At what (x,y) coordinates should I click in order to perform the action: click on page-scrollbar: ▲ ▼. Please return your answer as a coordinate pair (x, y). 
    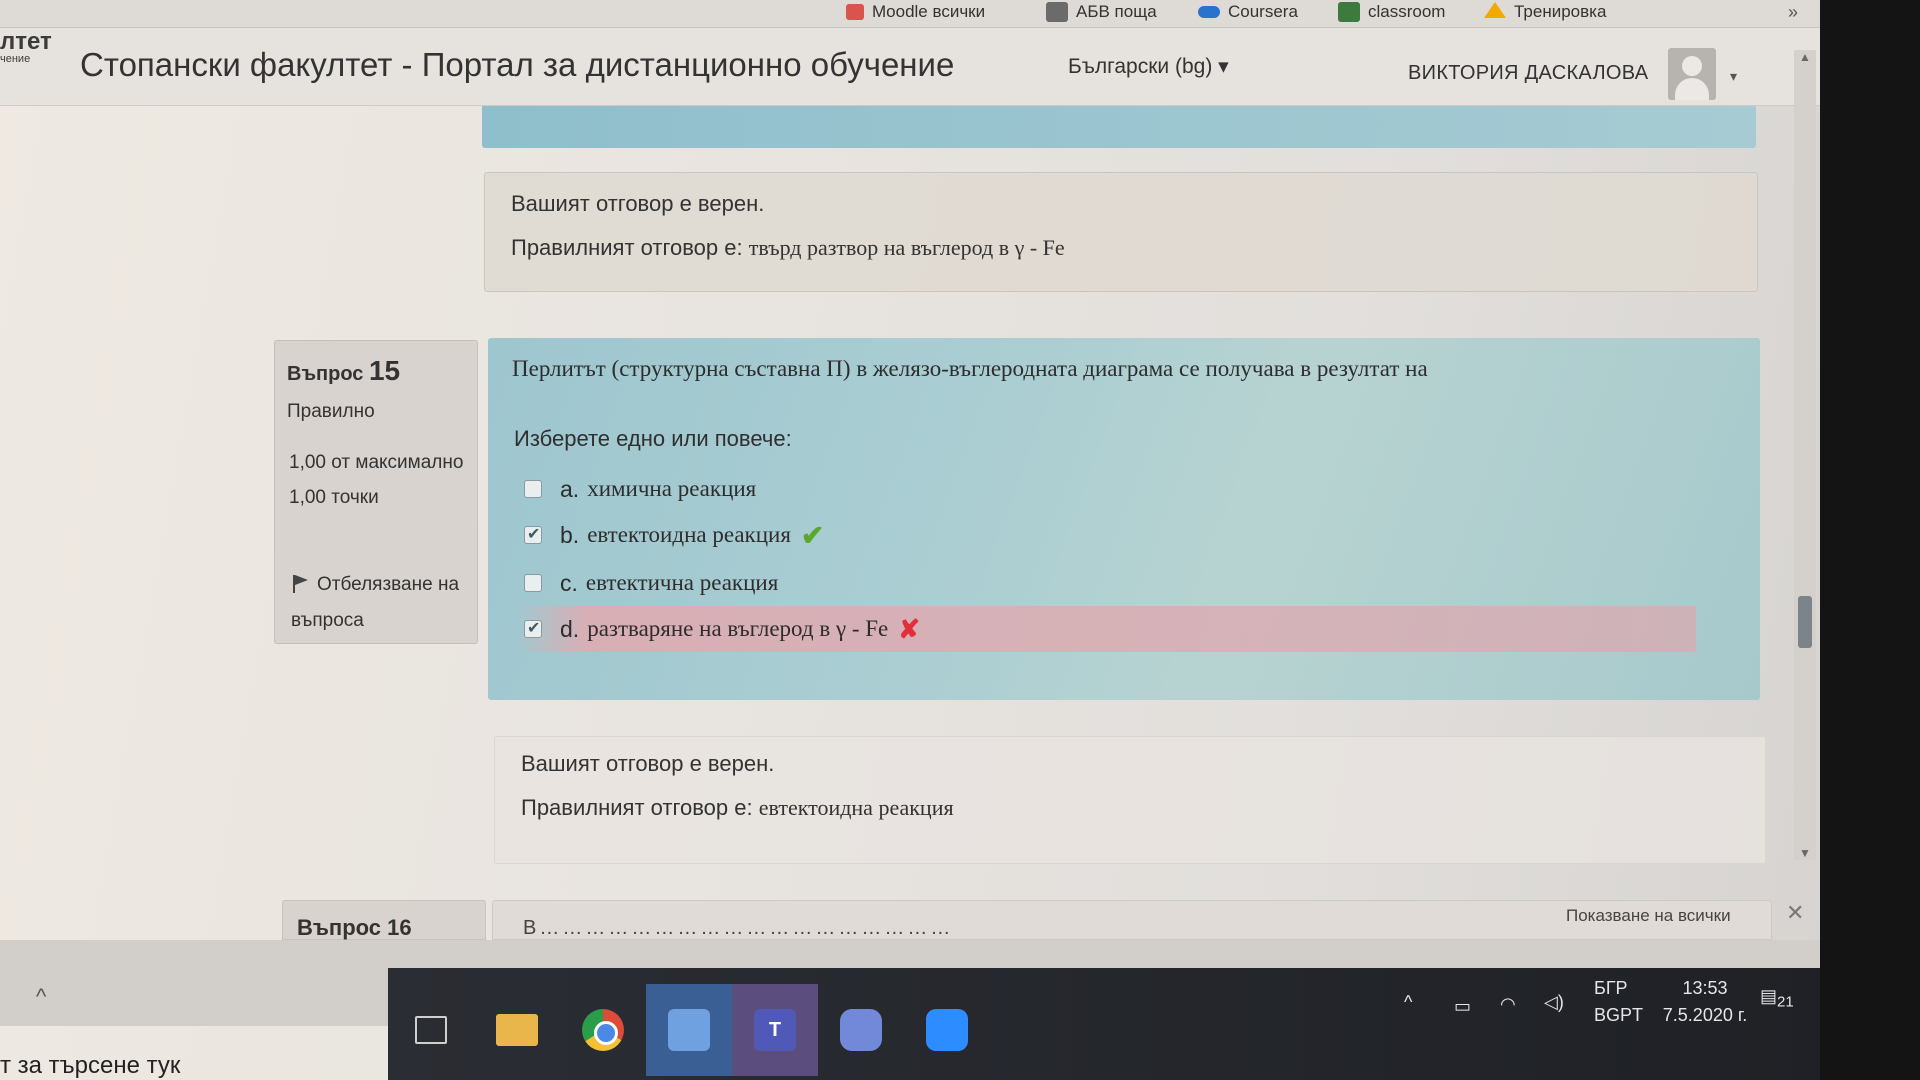
    Looking at the image, I should click on (1805, 455).